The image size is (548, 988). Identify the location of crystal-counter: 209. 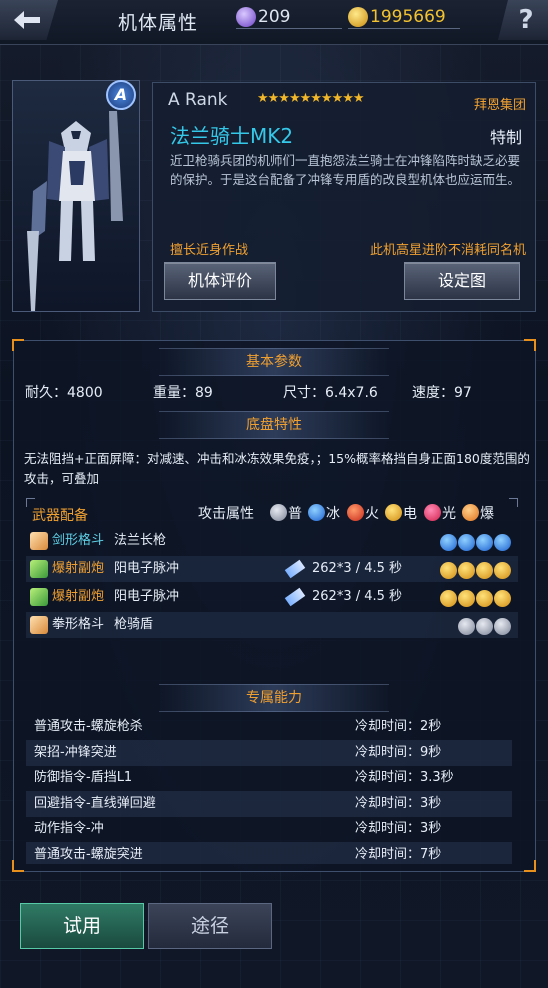
(263, 17).